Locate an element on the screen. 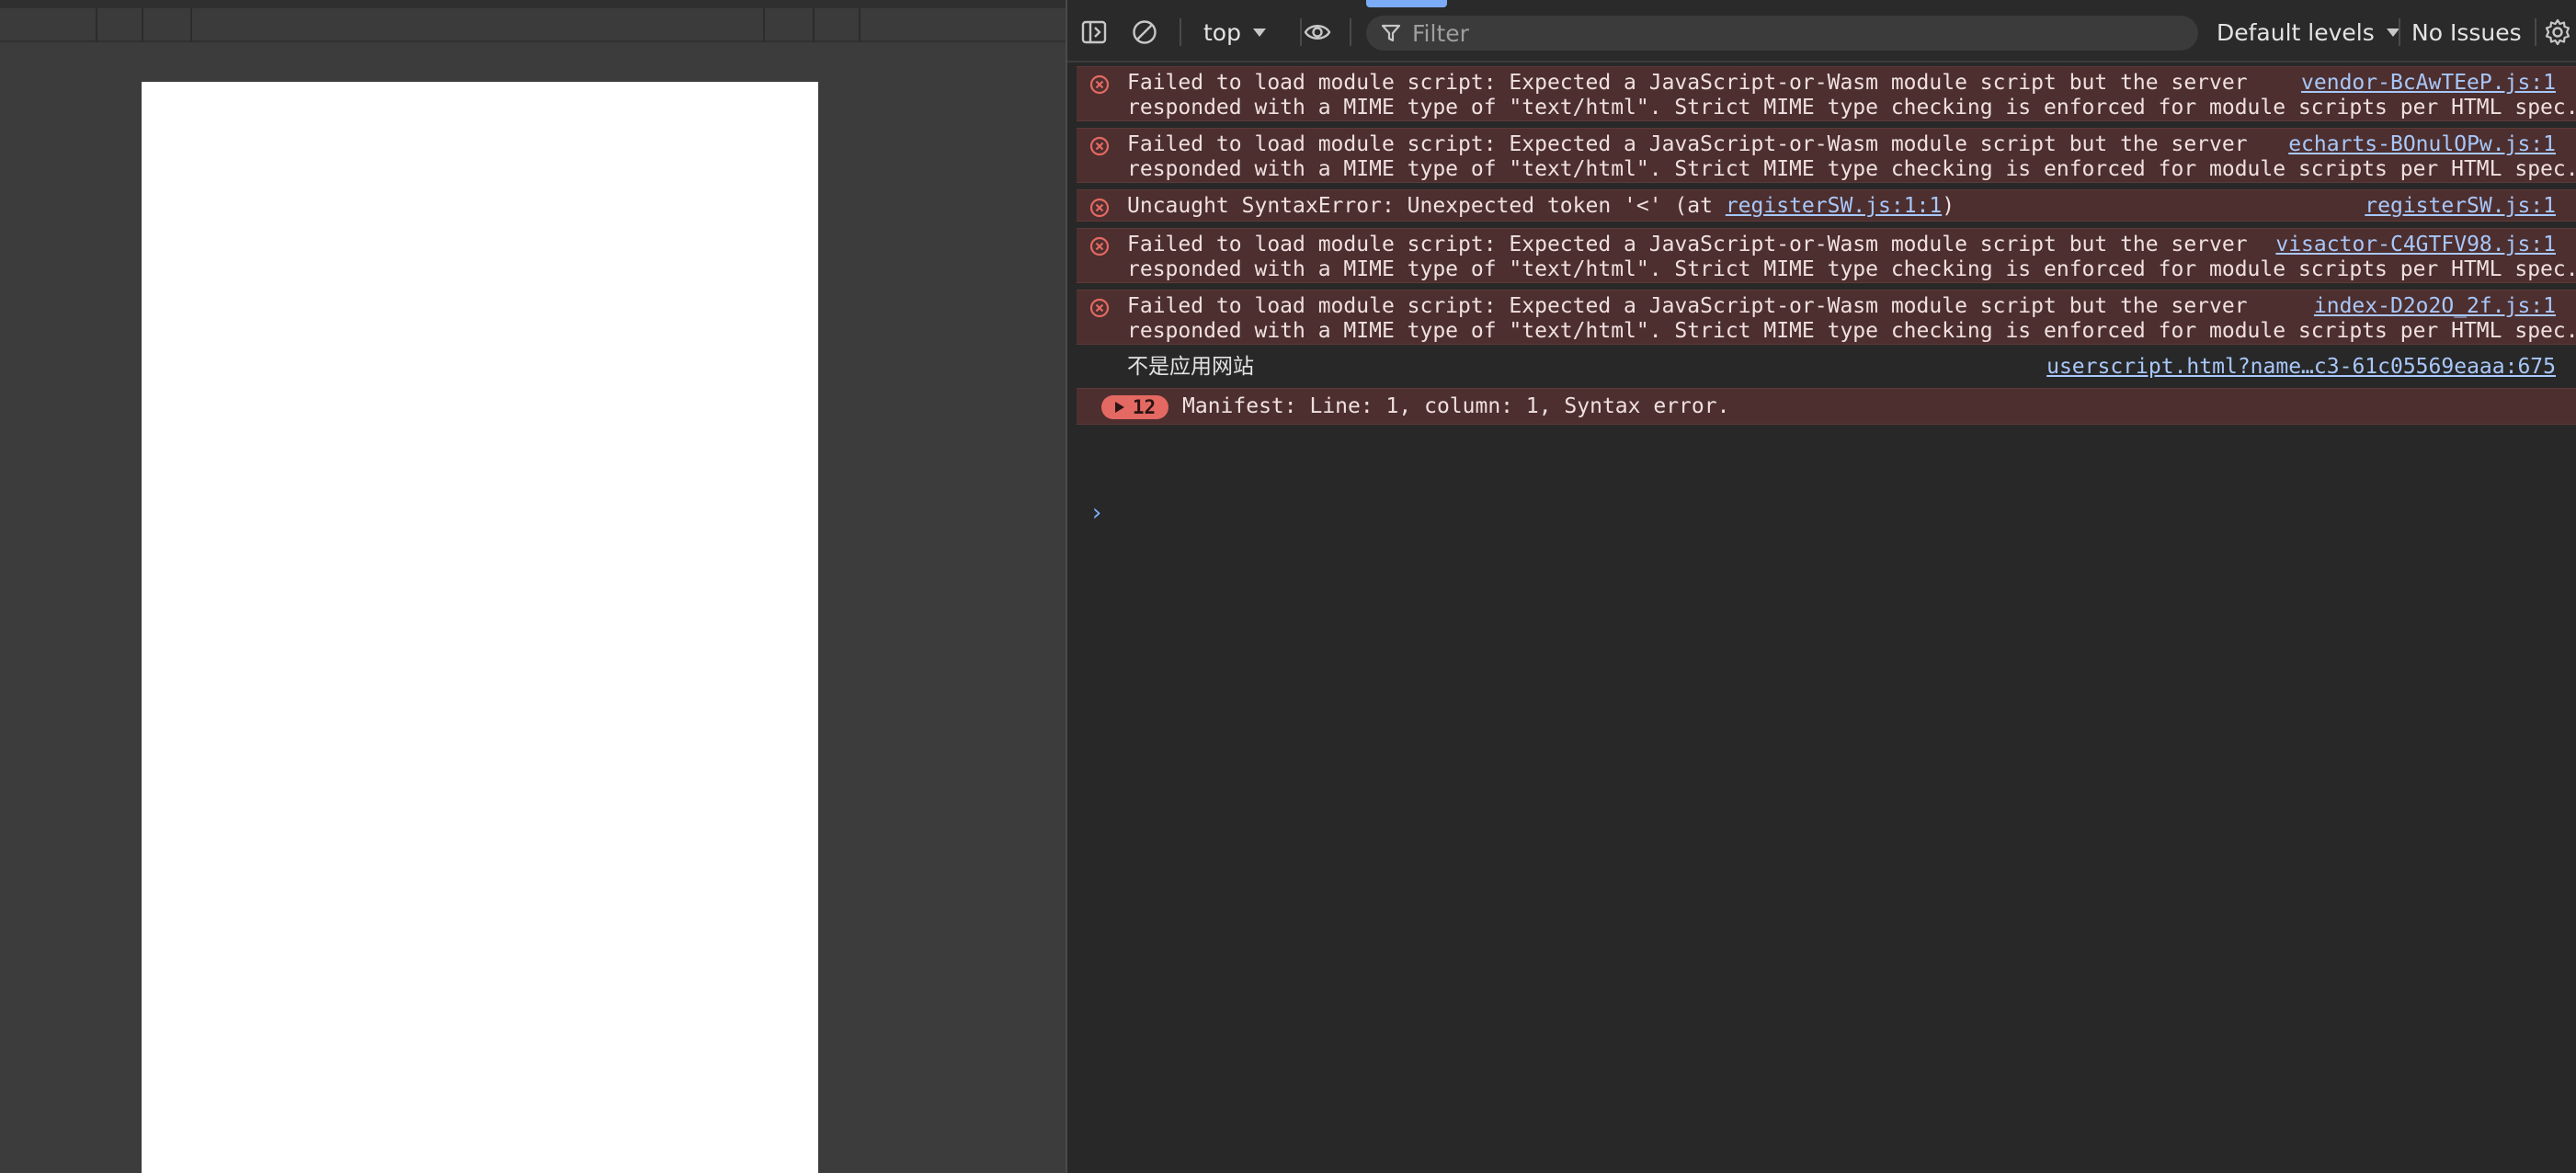  issues-label: No Issues is located at coordinates (2466, 32).